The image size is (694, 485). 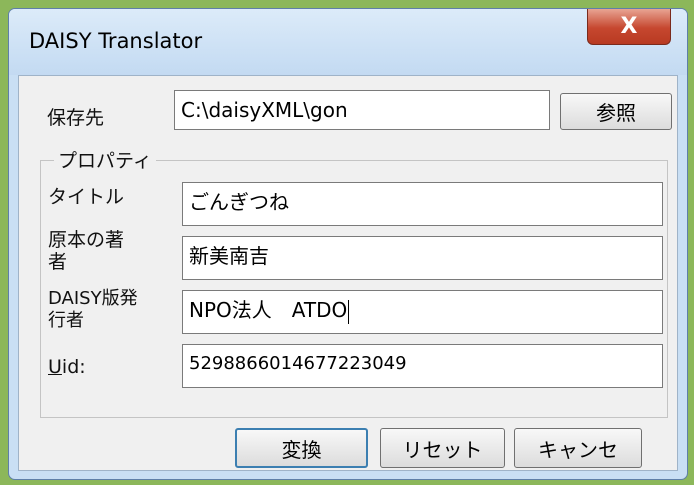 What do you see at coordinates (268, 310) in the screenshot?
I see `publisher-value: NPO法人 ATDO` at bounding box center [268, 310].